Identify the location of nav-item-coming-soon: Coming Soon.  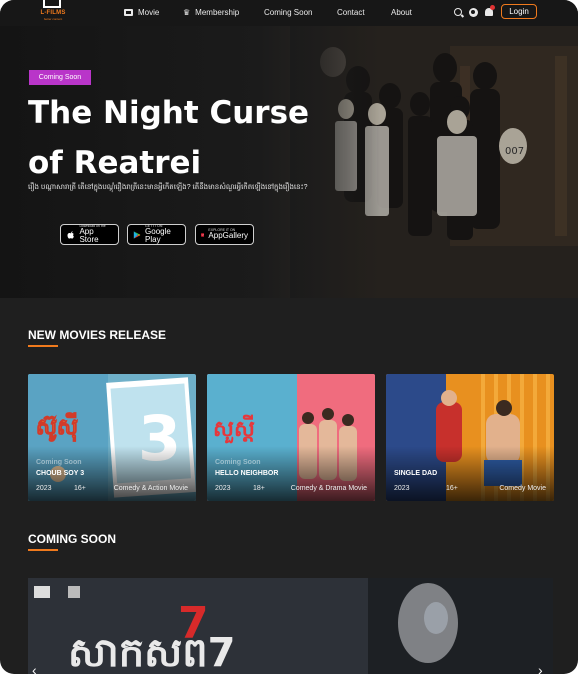
(288, 12).